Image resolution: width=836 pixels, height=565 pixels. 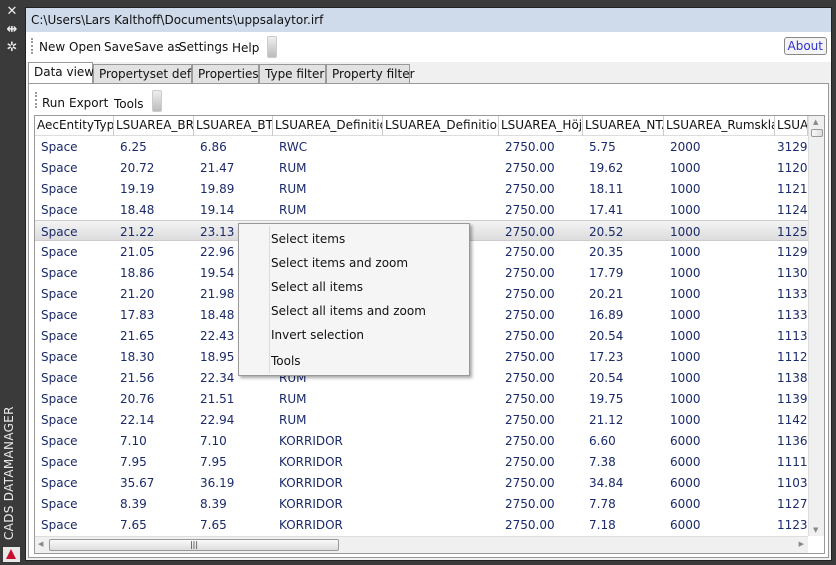 What do you see at coordinates (623, 126) in the screenshot?
I see `column-header: LSUAREA_NTA` at bounding box center [623, 126].